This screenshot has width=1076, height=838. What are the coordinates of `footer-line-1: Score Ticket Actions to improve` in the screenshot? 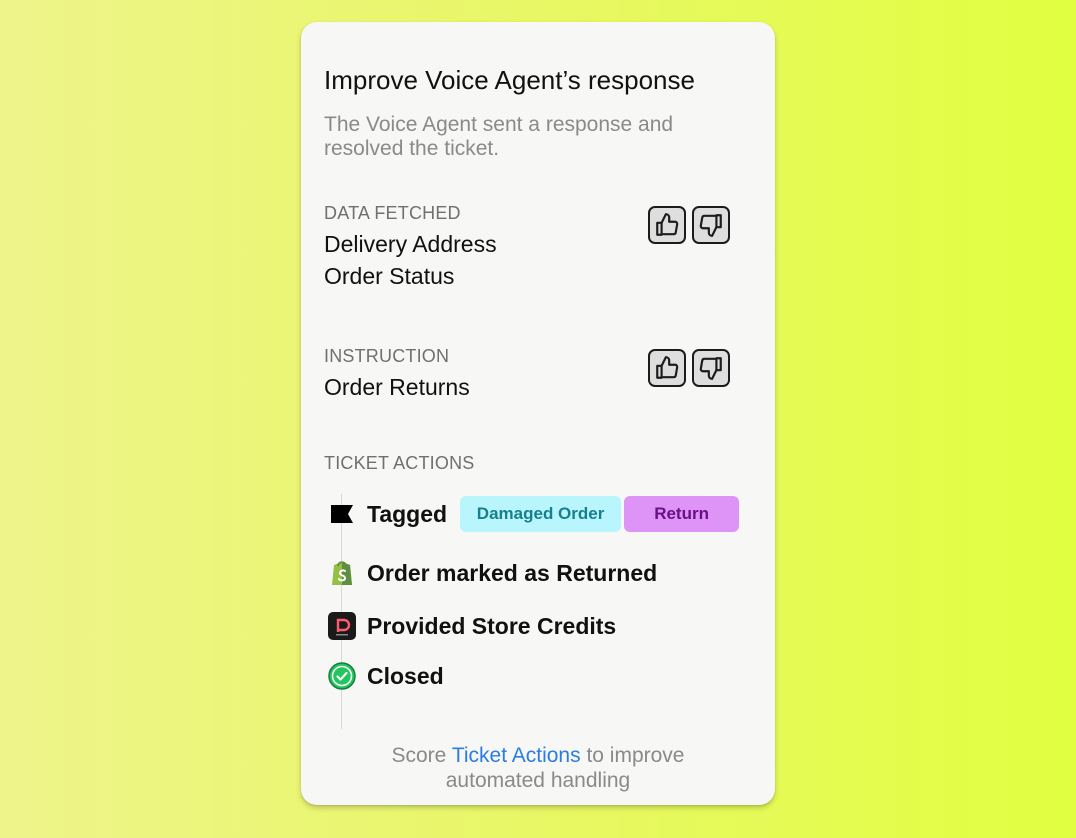 It's located at (538, 755).